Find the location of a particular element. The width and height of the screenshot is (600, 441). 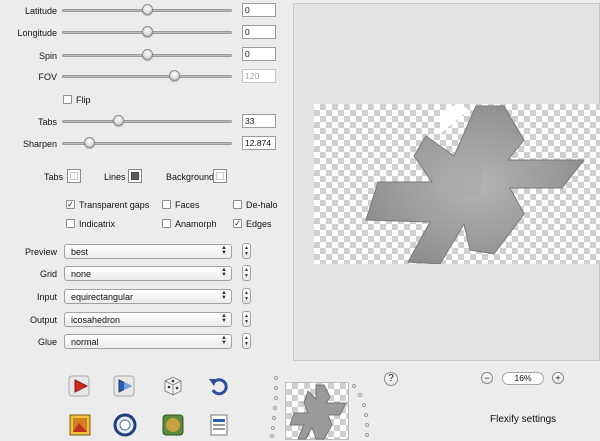

background-color-label: Background is located at coordinates (190, 177).